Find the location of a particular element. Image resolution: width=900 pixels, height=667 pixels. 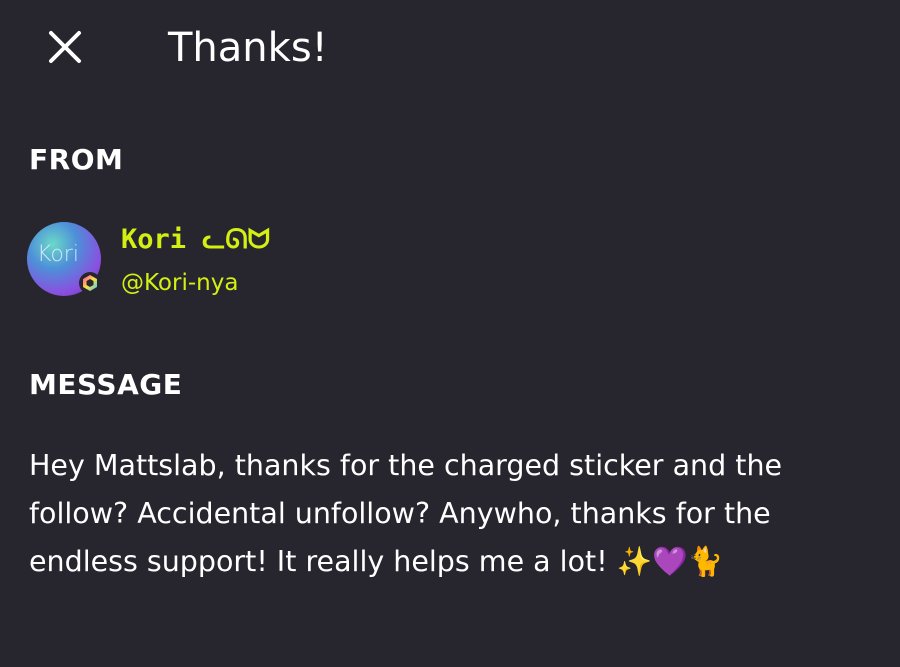

username: @Kori-nya is located at coordinates (179, 283).